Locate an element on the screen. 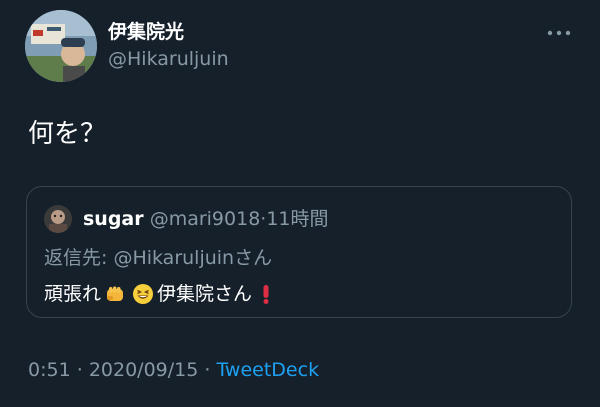  tweet-text: 何を？ is located at coordinates (67, 134).